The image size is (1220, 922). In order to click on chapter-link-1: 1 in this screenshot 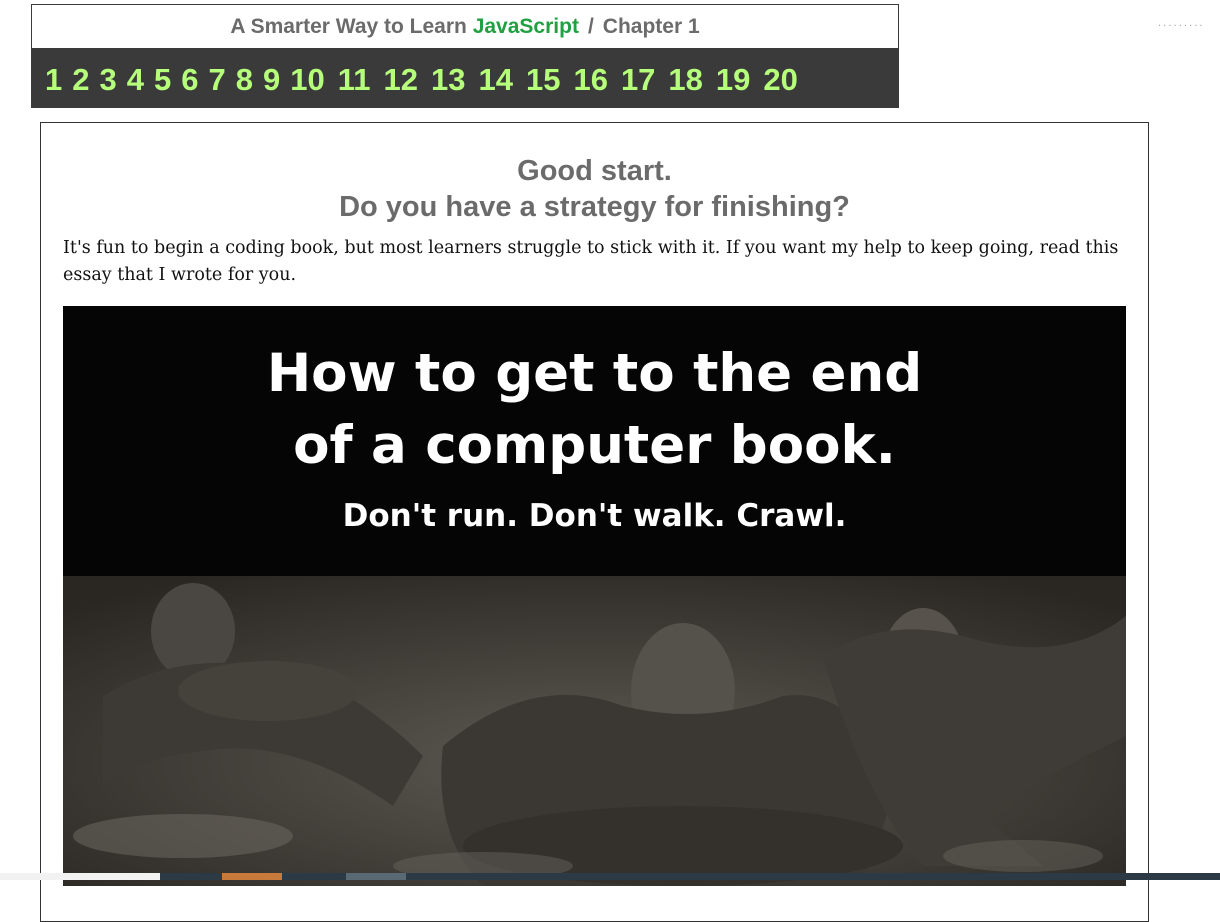, I will do `click(53, 80)`.